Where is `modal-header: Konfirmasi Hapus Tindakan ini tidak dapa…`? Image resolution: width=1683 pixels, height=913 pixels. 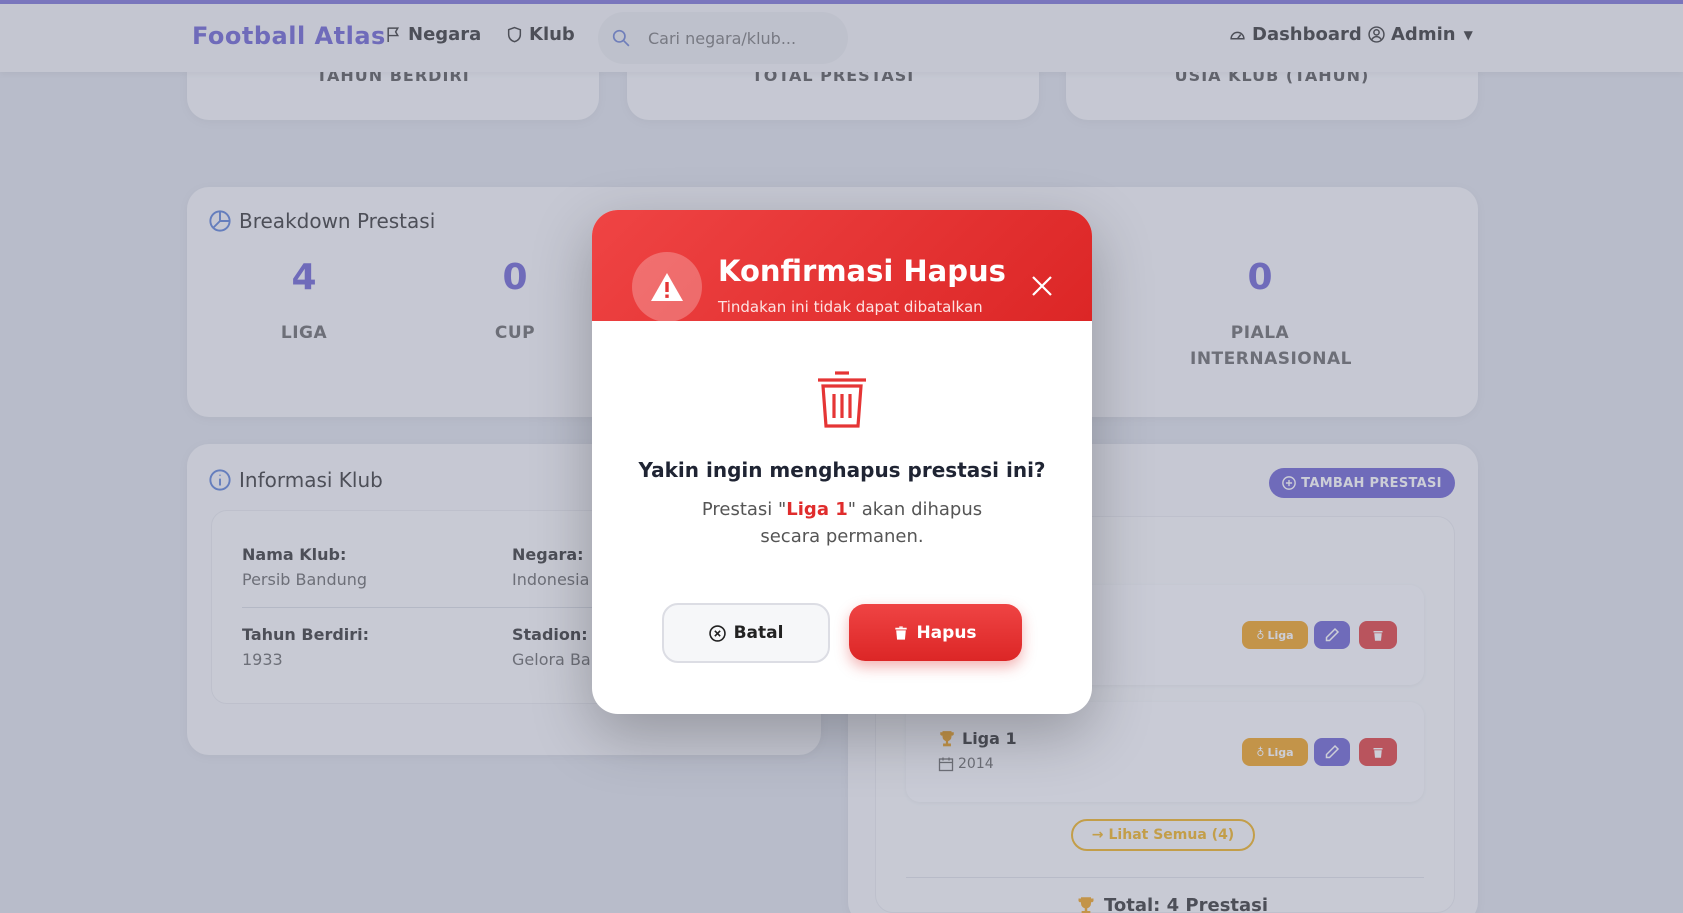
modal-header: Konfirmasi Hapus Tindakan ini tidak dapa… is located at coordinates (842, 266).